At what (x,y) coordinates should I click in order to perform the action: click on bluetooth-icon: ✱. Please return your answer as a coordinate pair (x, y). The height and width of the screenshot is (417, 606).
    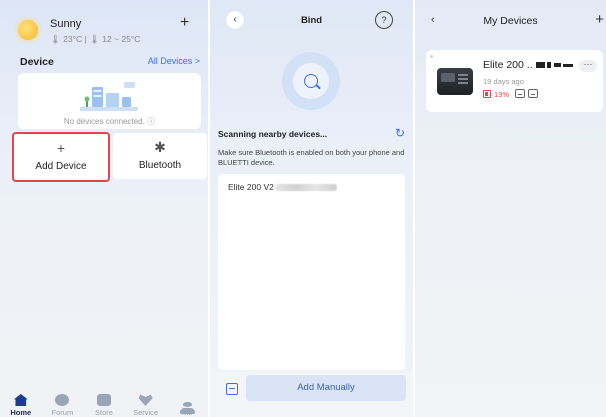
    Looking at the image, I should click on (160, 147).